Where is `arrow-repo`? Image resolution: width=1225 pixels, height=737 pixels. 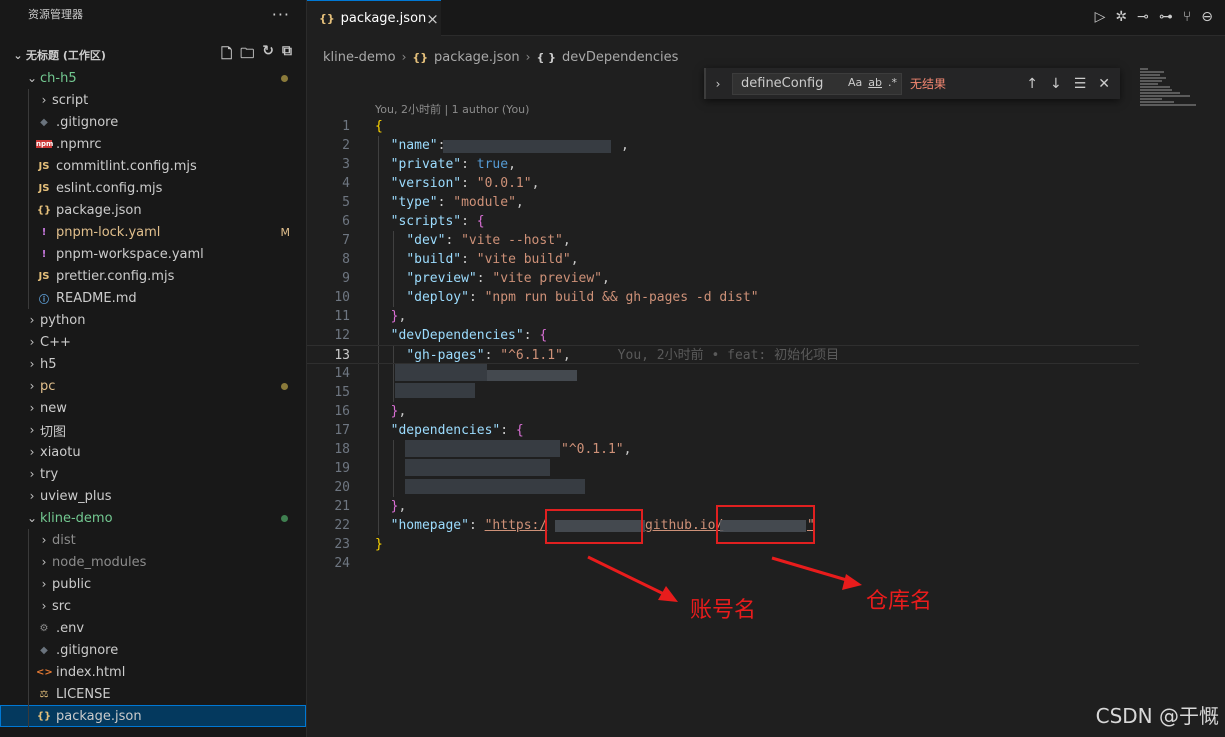
arrow-repo is located at coordinates (811, 569).